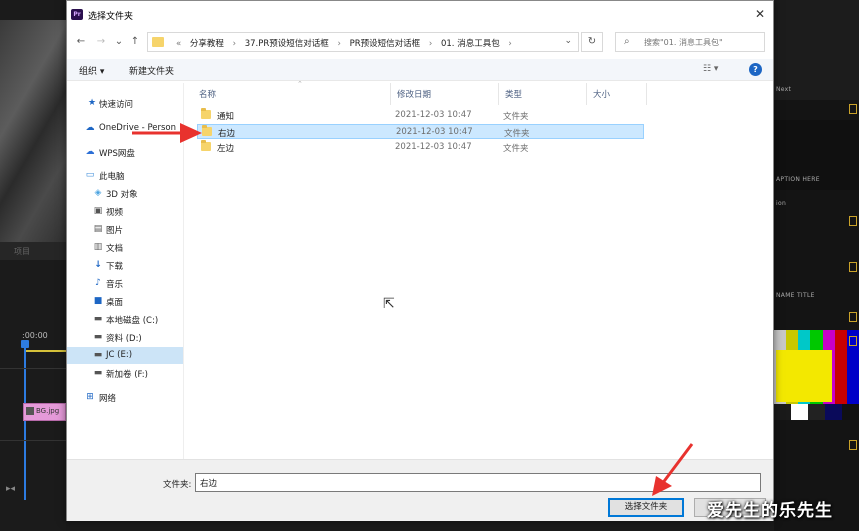 Image resolution: width=859 pixels, height=531 pixels. What do you see at coordinates (798, 179) in the screenshot?
I see `template-label: APTION HERE` at bounding box center [798, 179].